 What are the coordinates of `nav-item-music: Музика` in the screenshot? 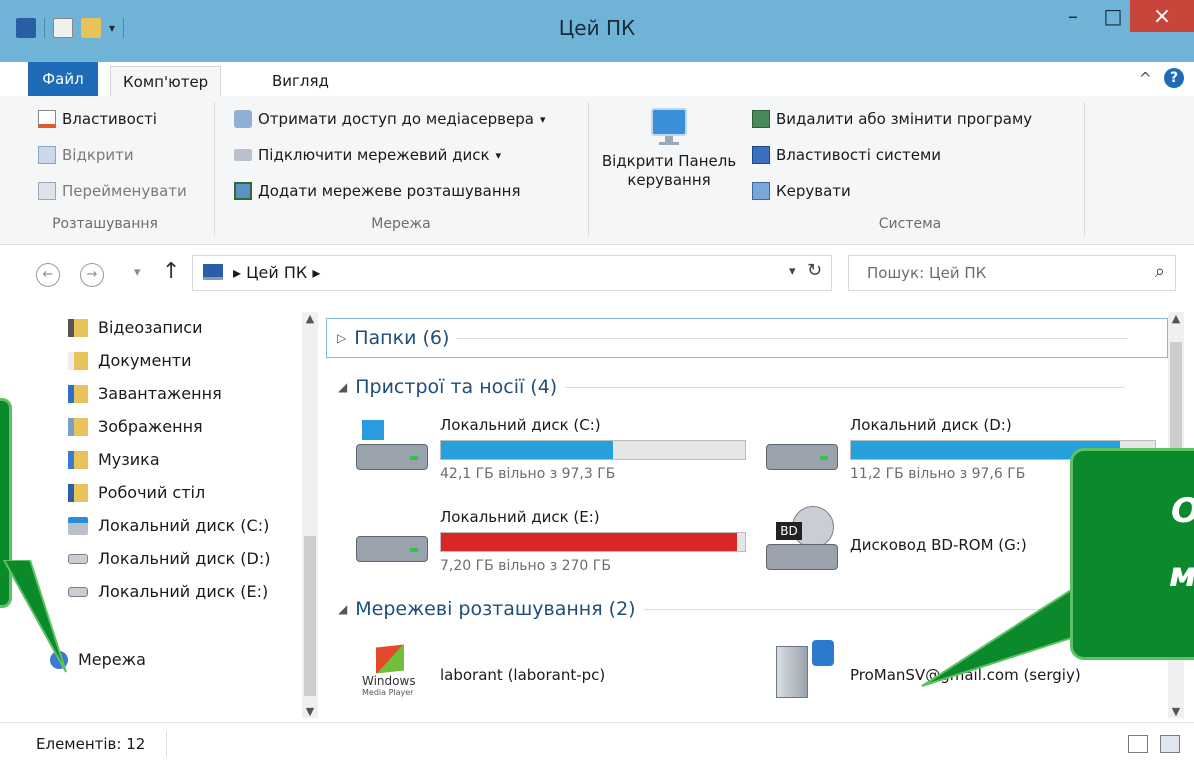 It's located at (114, 459).